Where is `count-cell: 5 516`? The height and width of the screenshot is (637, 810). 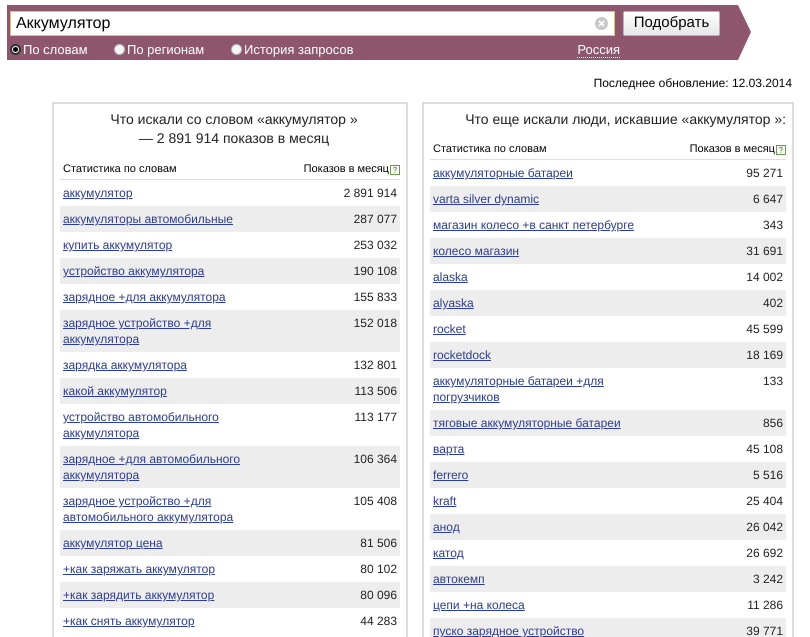 count-cell: 5 516 is located at coordinates (767, 475).